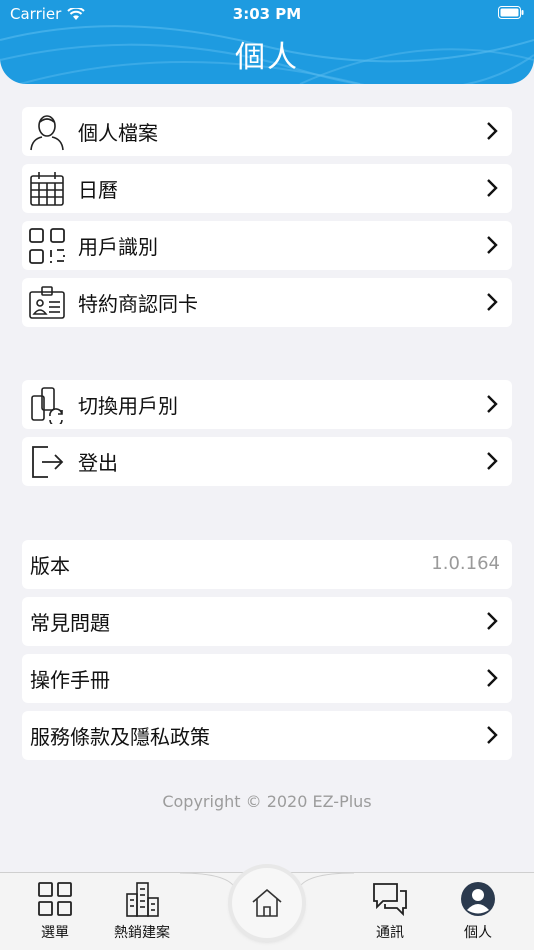 The width and height of the screenshot is (534, 950). I want to click on avatar-icon, so click(478, 899).